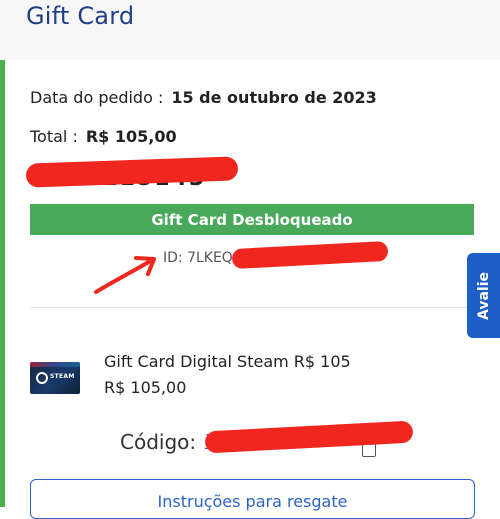 The width and height of the screenshot is (500, 519). Describe the element at coordinates (145, 387) in the screenshot. I see `product-price: R$ 105,00` at that location.